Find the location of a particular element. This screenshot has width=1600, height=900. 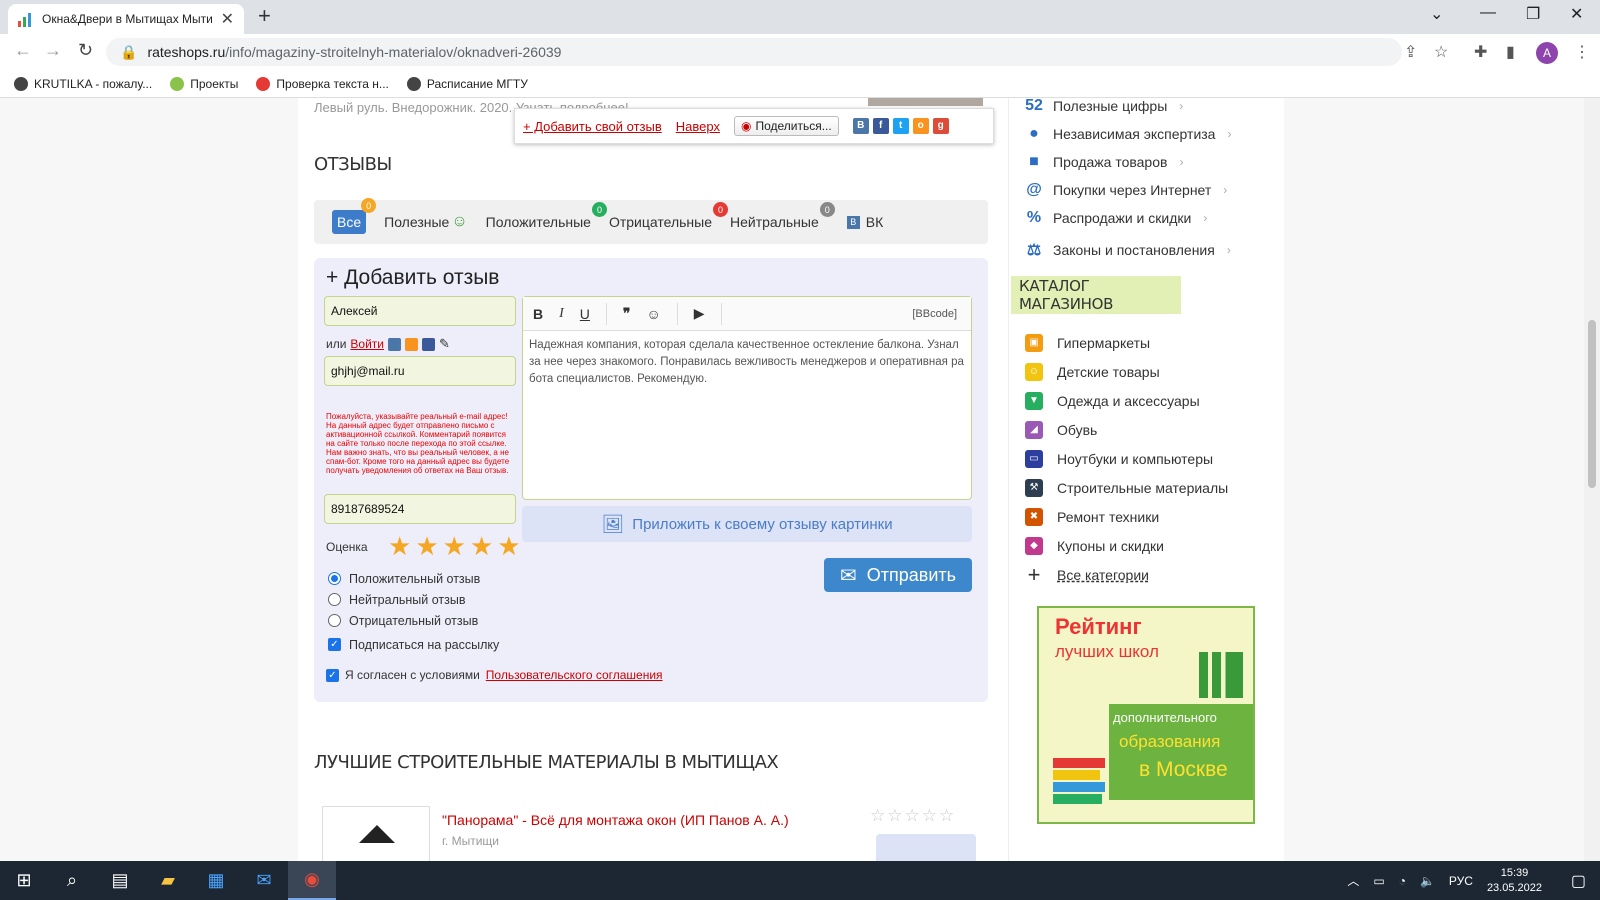

restore-icon: ❐ is located at coordinates (1533, 14).